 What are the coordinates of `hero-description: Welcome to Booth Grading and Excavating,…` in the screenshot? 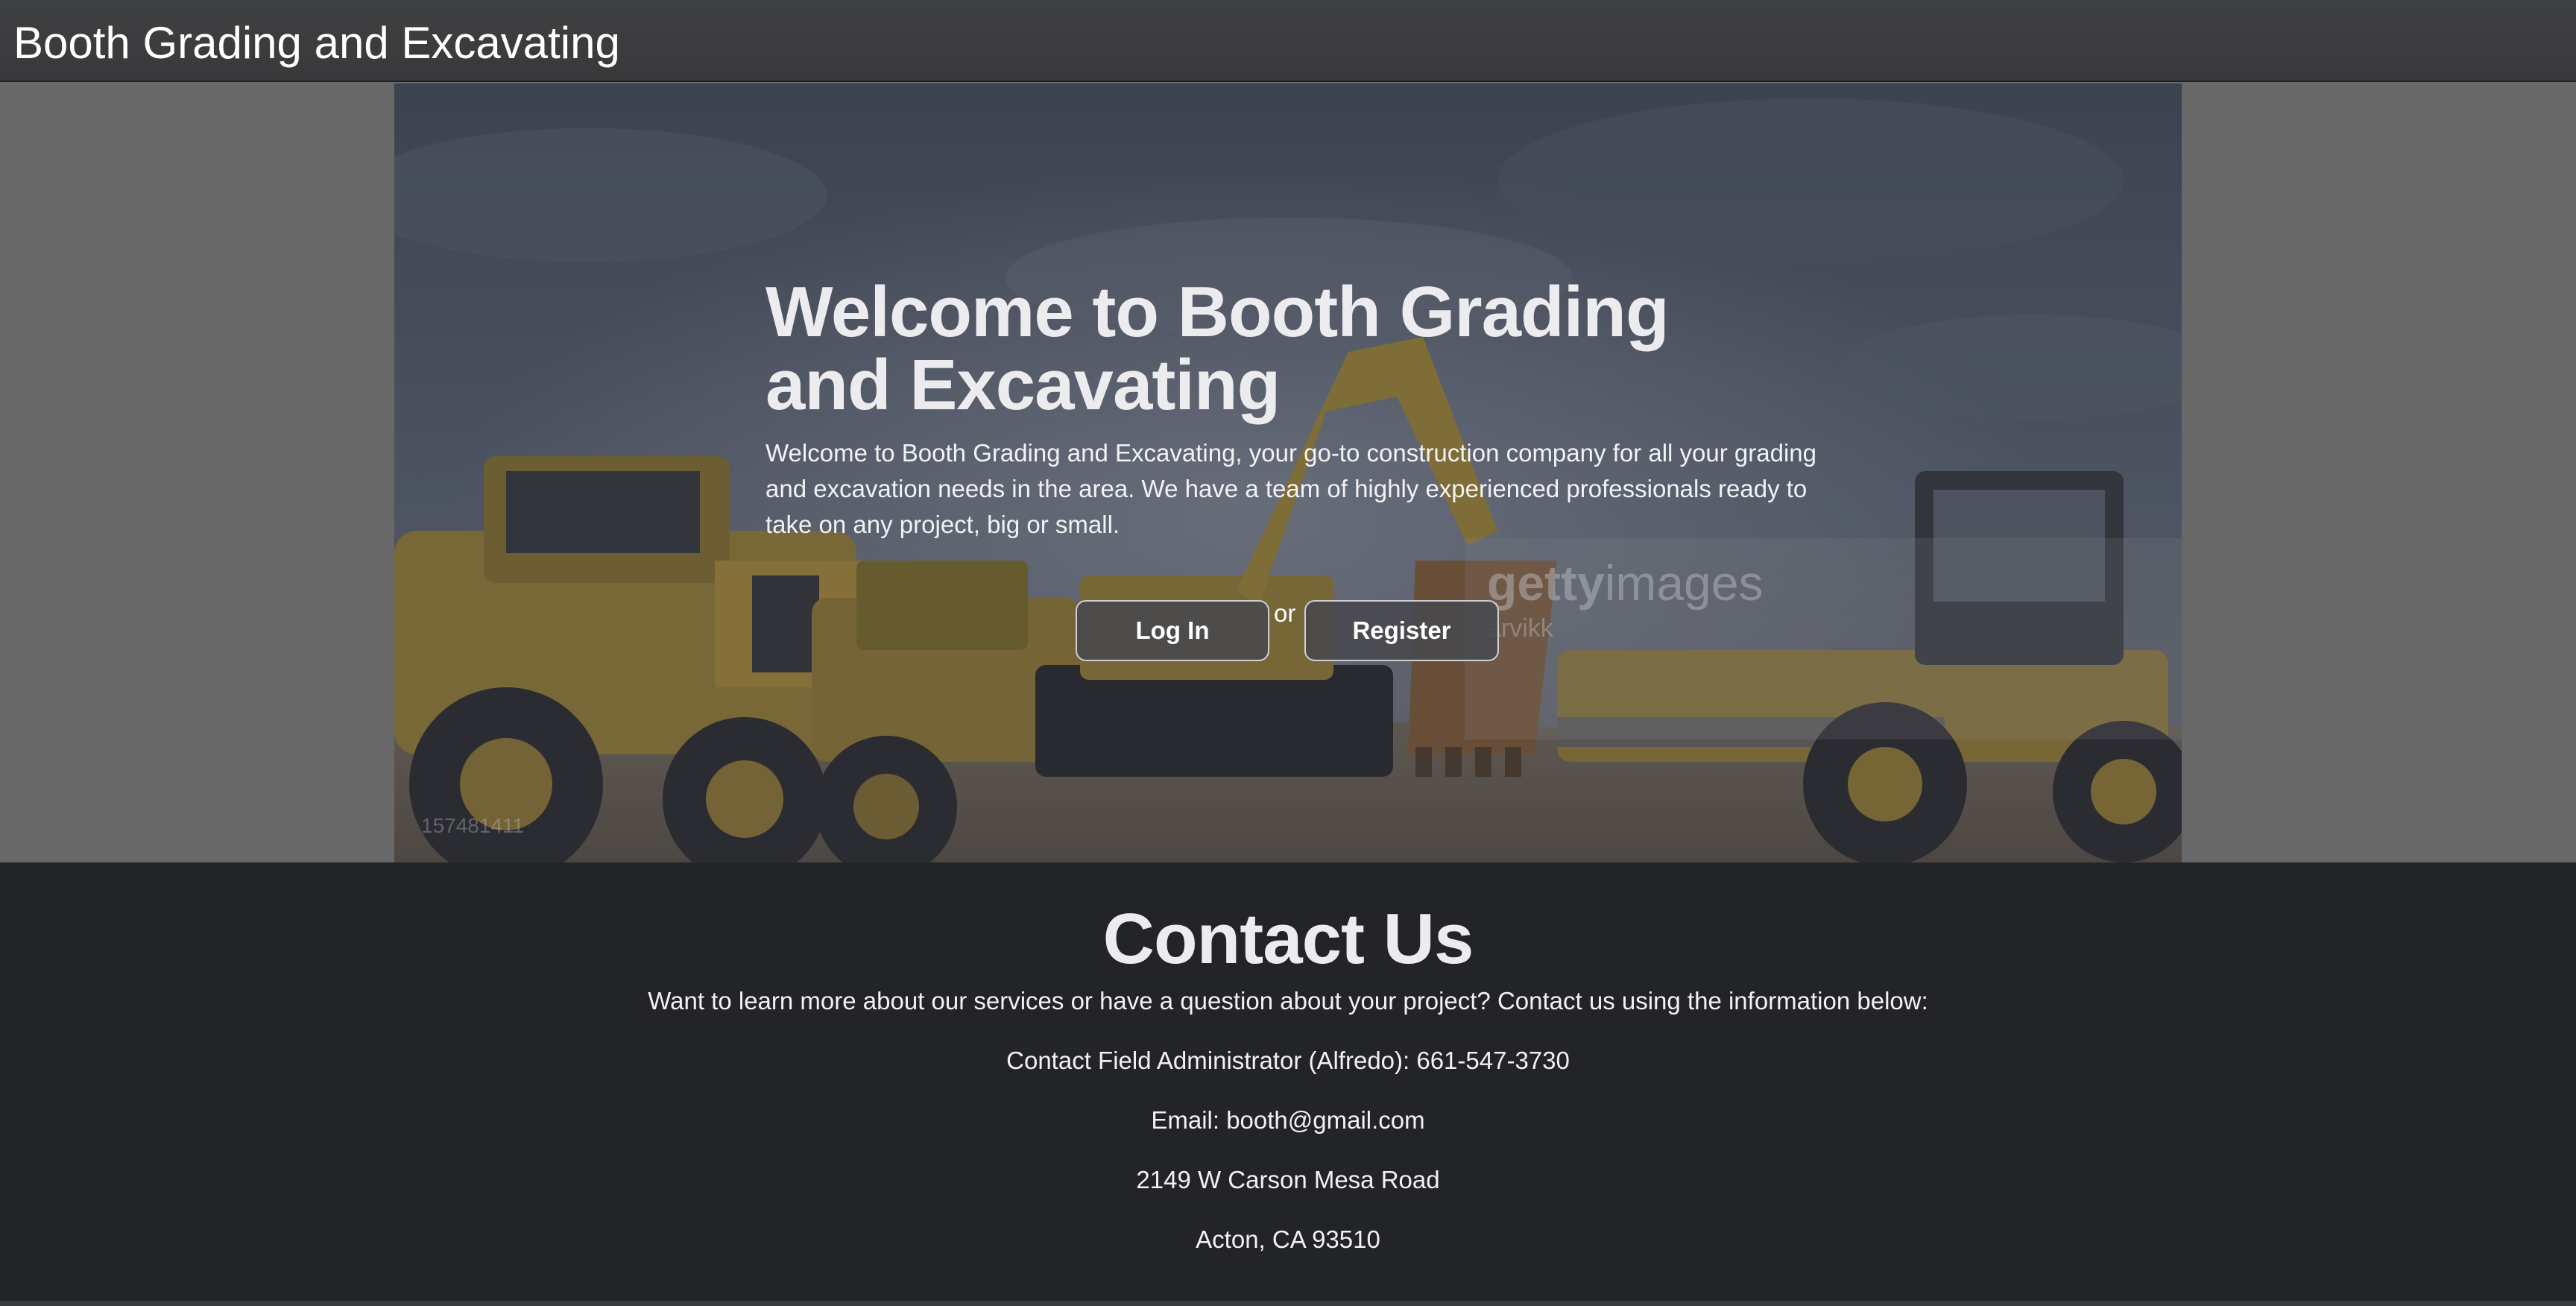 It's located at (1290, 488).